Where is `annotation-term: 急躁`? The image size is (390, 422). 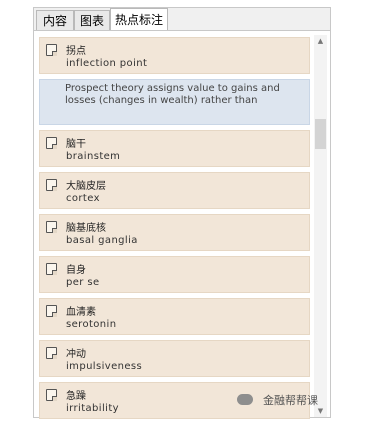
annotation-term: 急躁 is located at coordinates (76, 396).